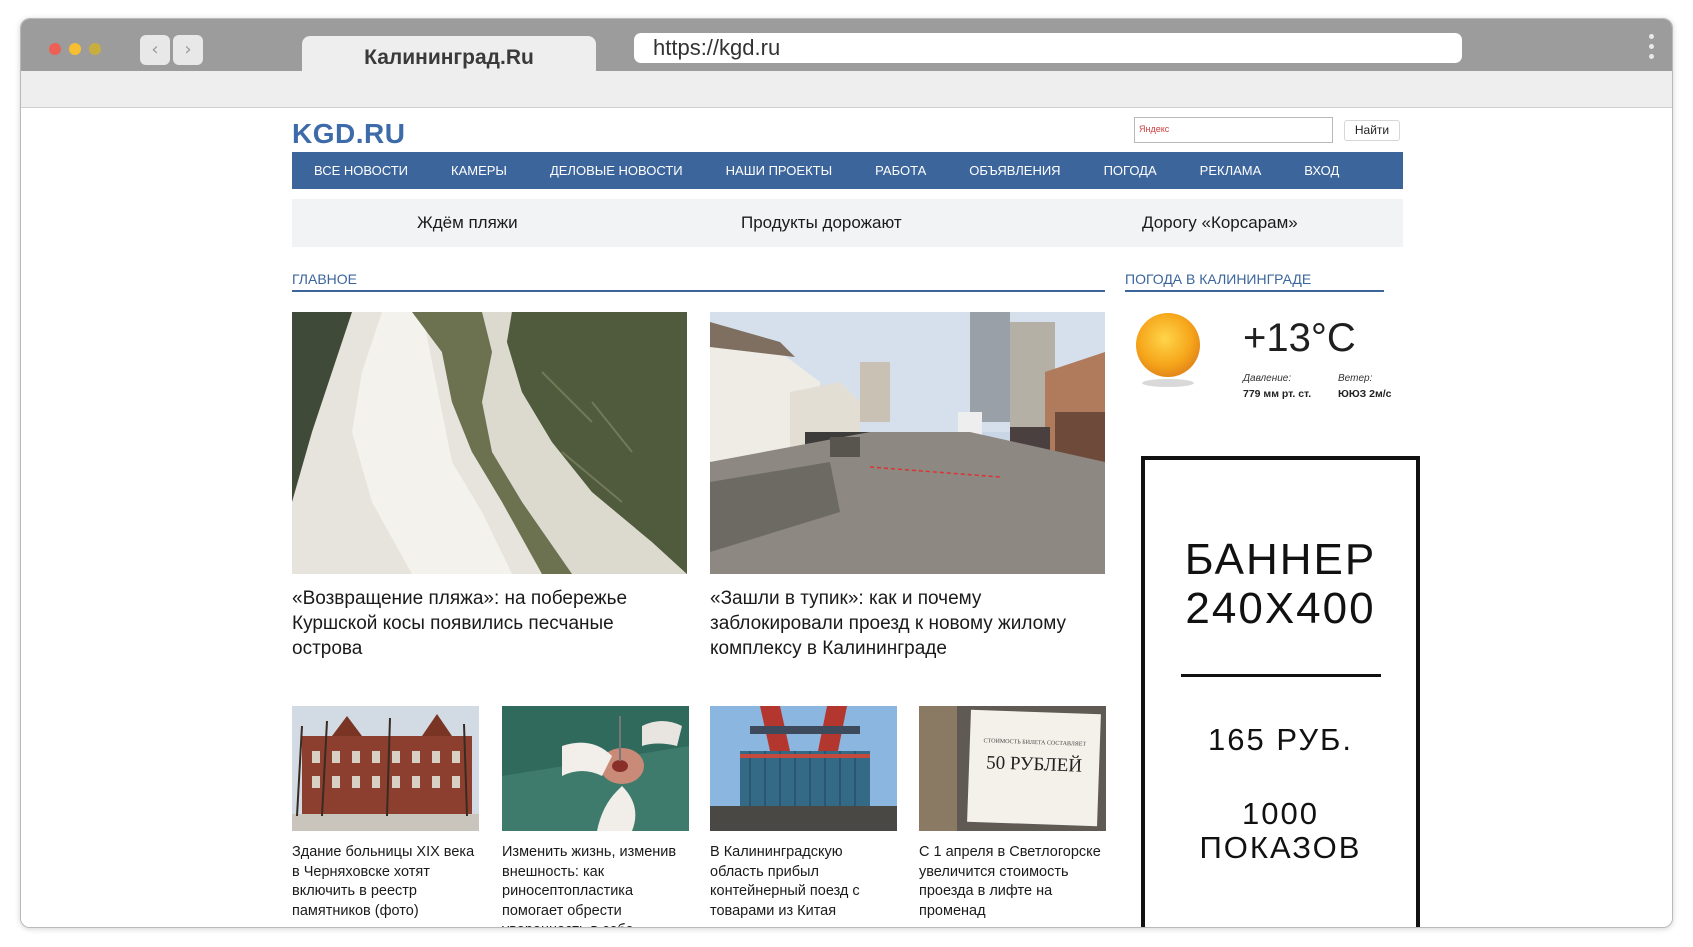 The image size is (1693, 947). I want to click on door-frame, so click(938, 768).